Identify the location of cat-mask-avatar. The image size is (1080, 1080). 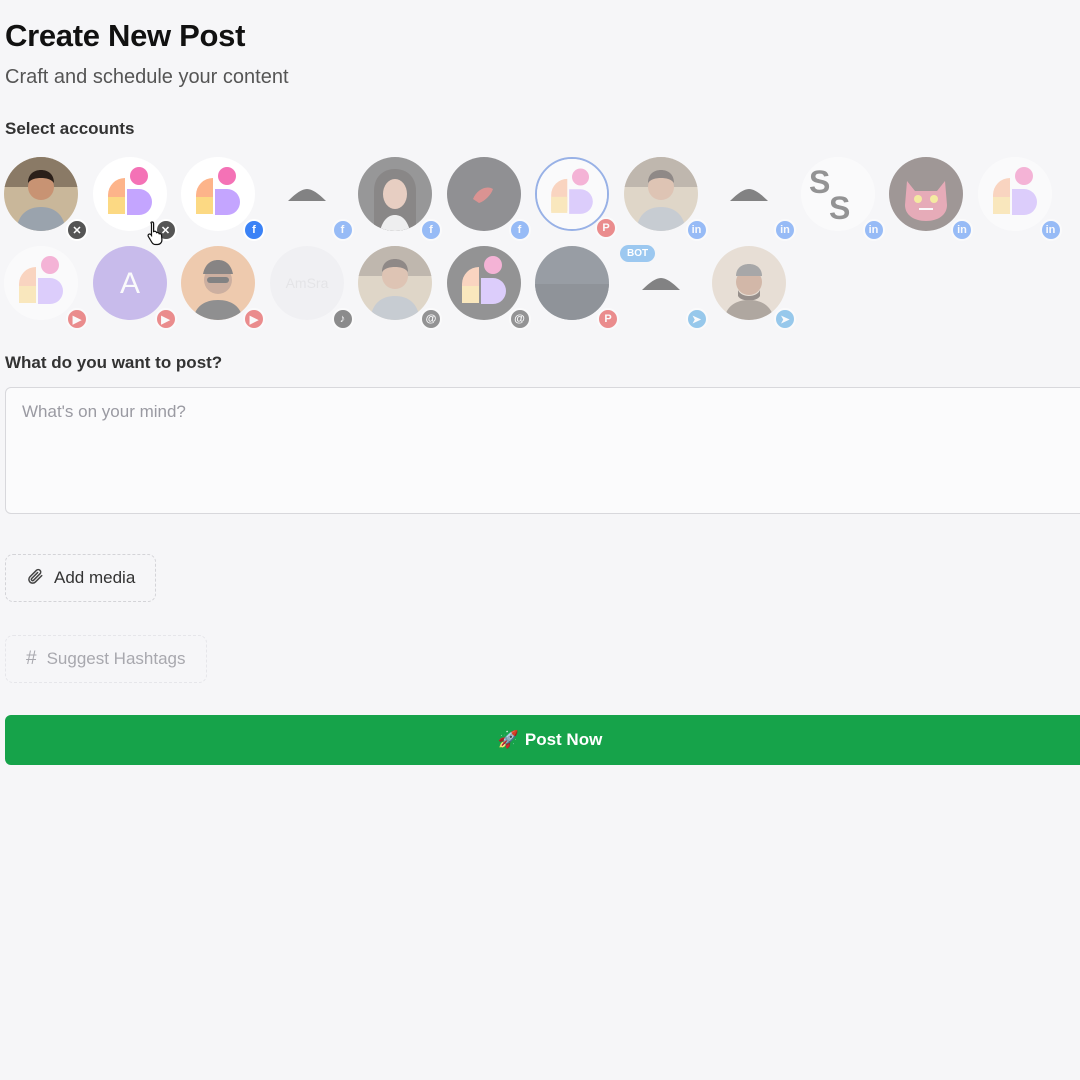
(926, 194).